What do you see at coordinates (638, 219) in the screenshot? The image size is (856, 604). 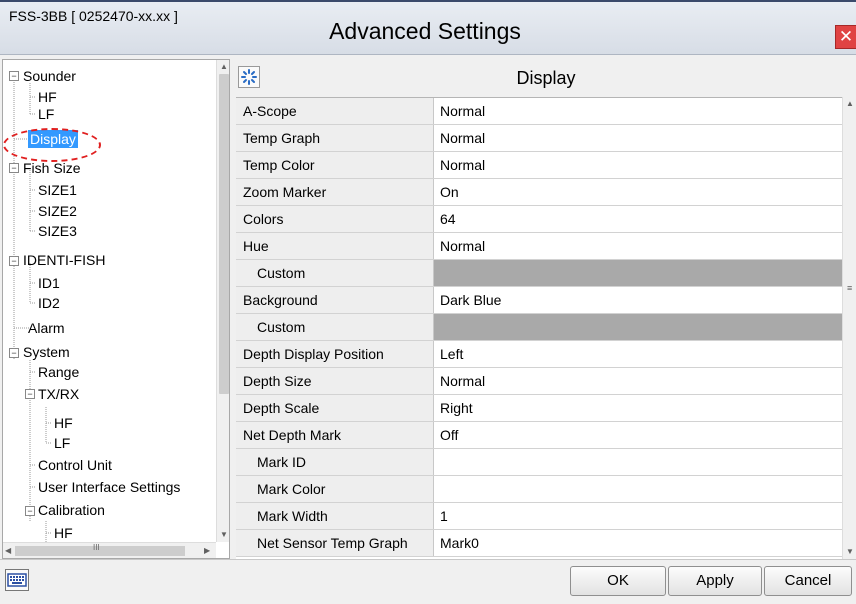 I see `setting-value: 64` at bounding box center [638, 219].